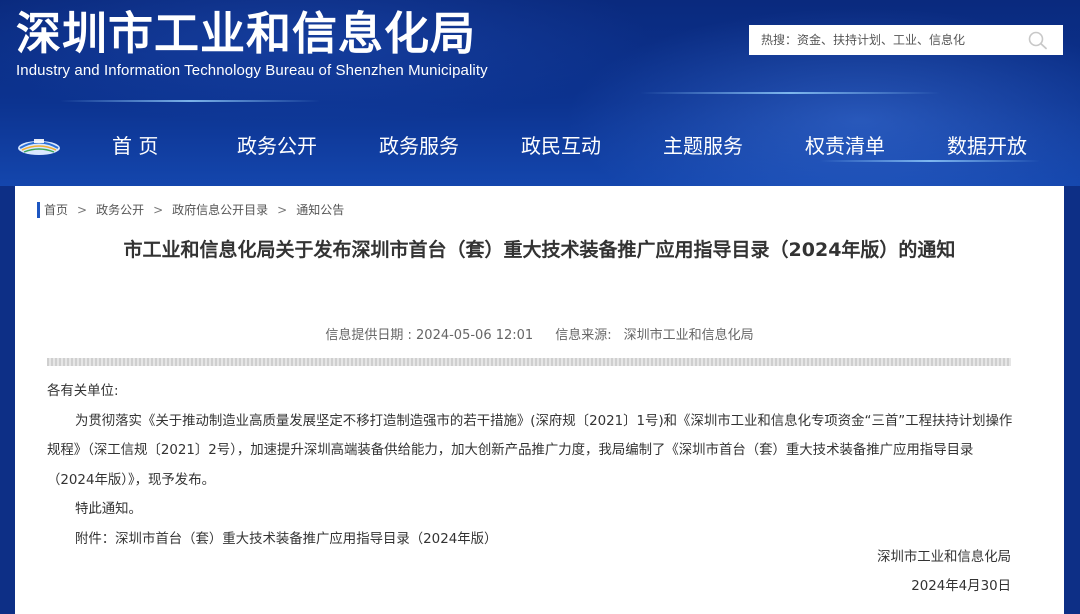  I want to click on signature: 深圳市工业和信息化局 2024年4月30日, so click(944, 572).